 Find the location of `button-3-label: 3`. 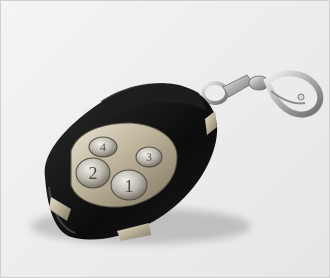

button-3-label: 3 is located at coordinates (149, 157).